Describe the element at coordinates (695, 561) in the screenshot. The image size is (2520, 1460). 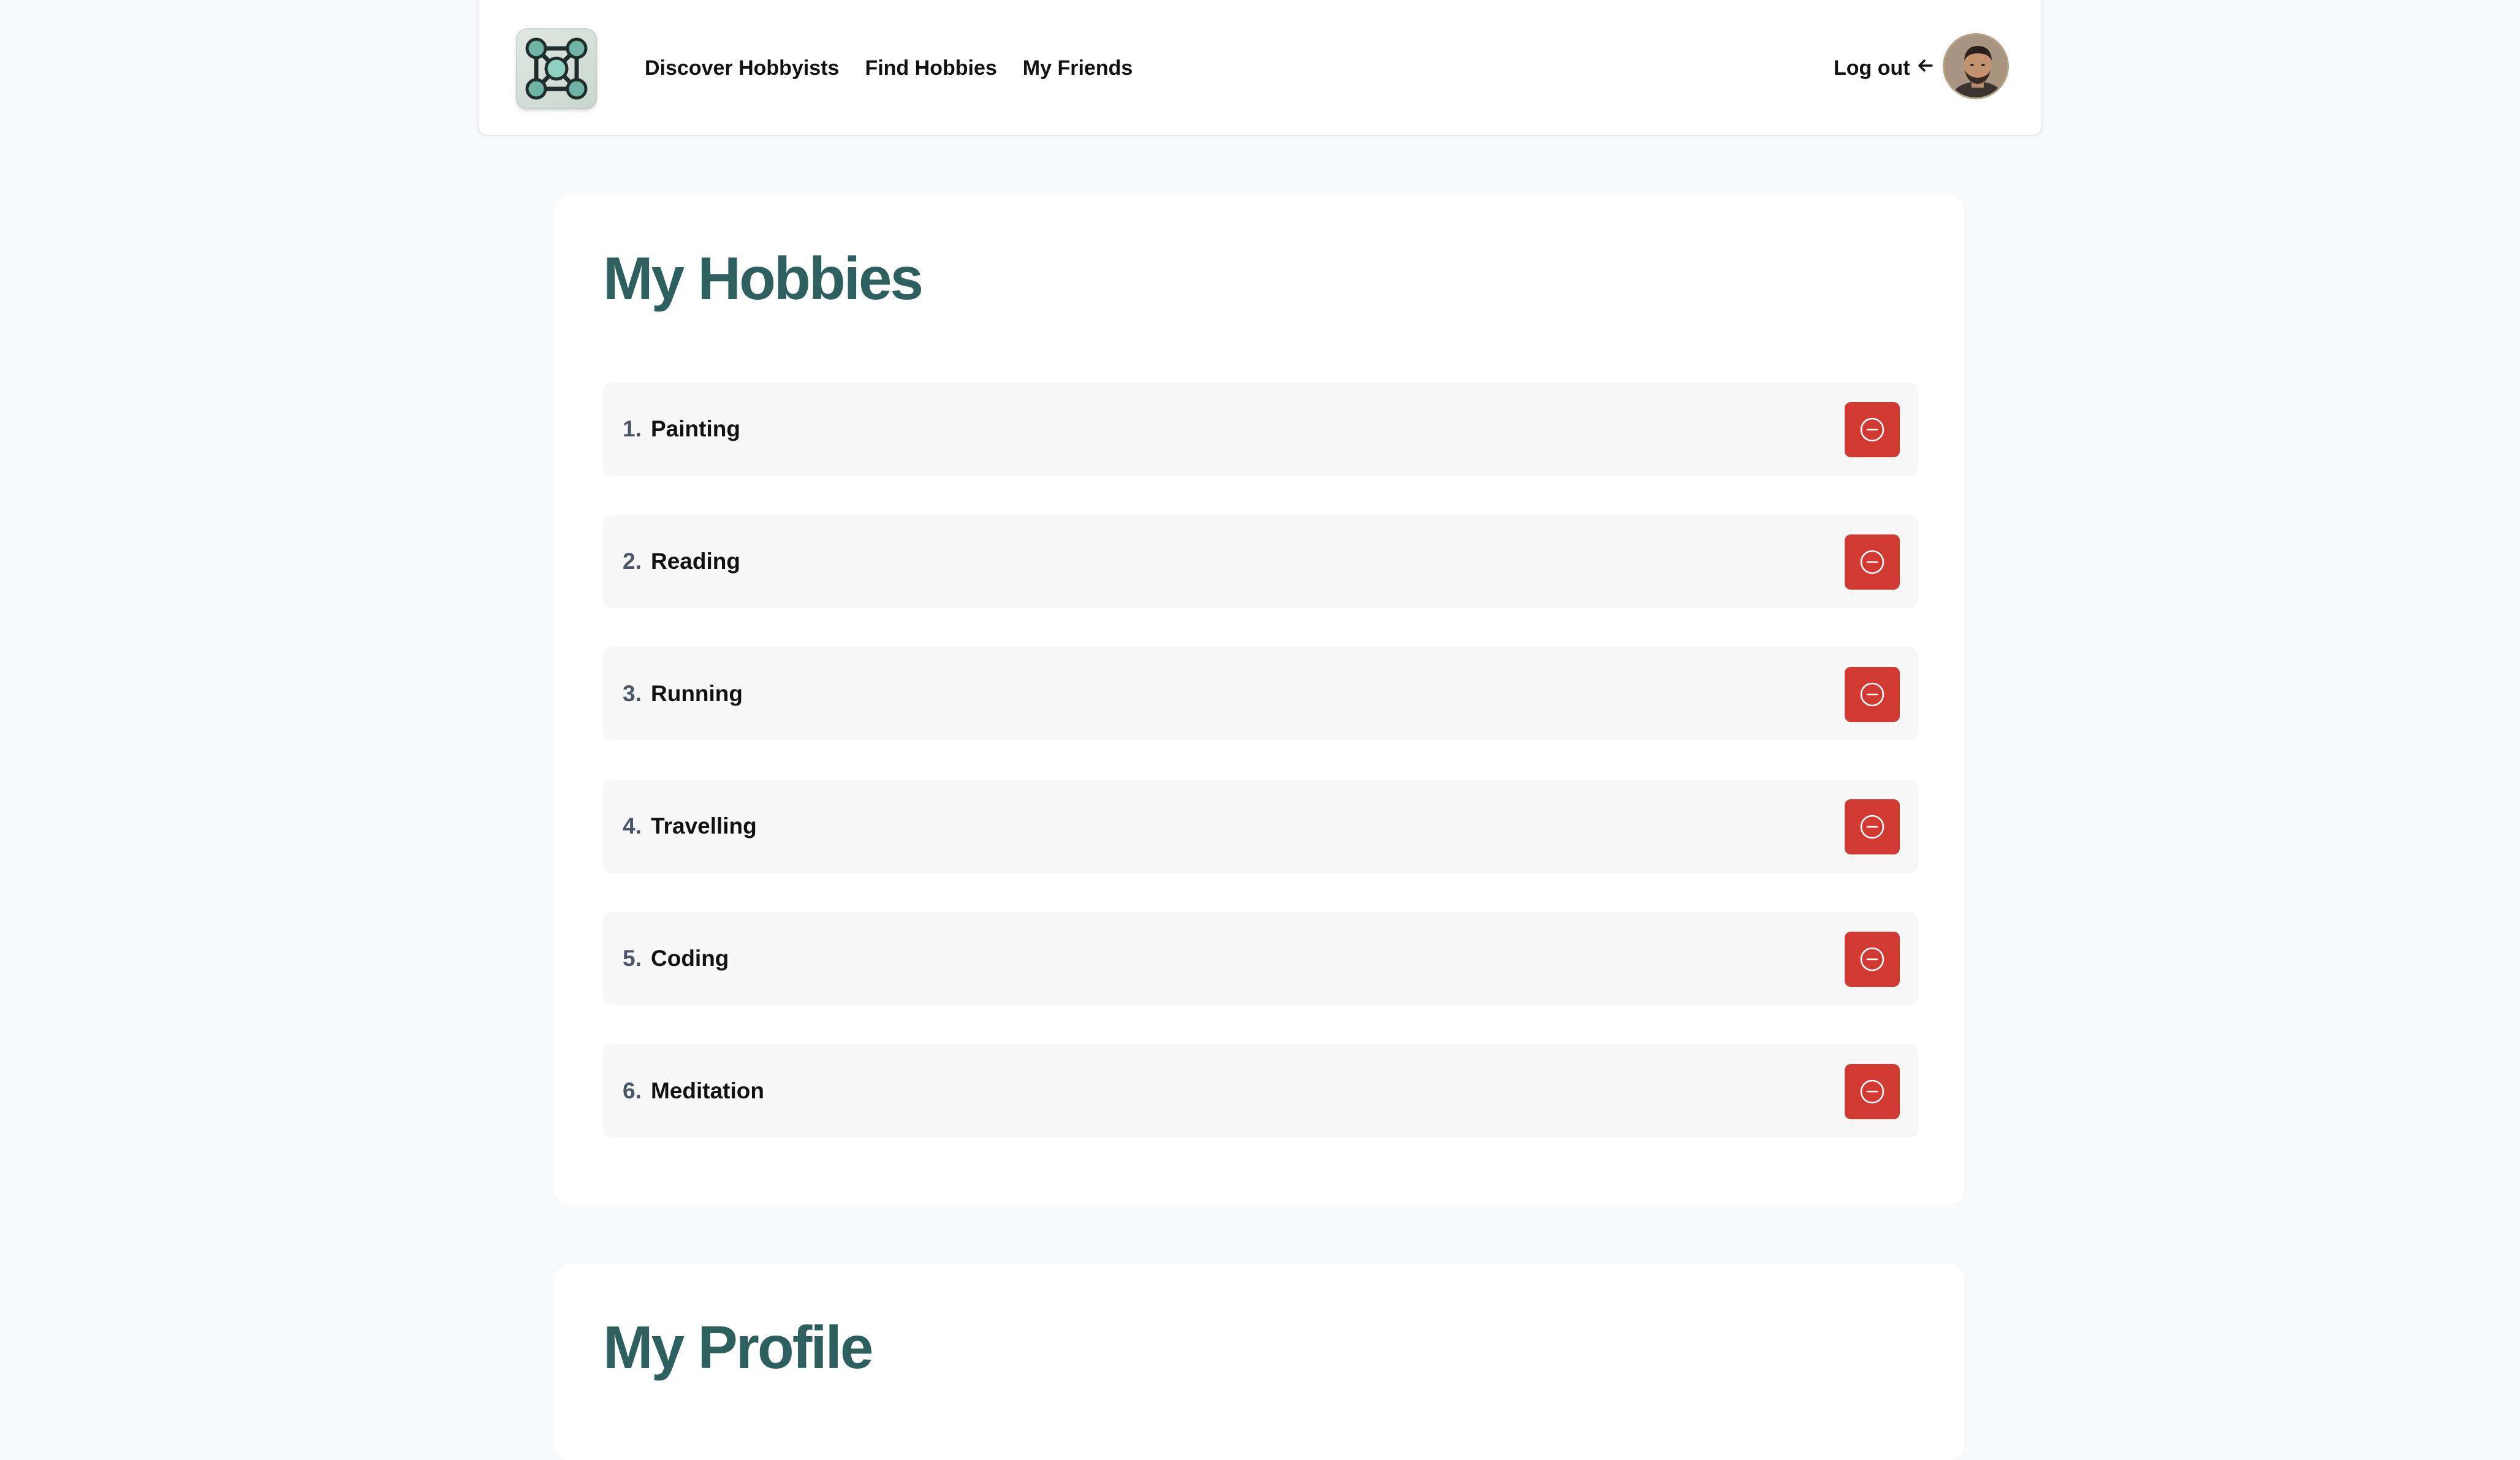
I see `hobby-name: Reading` at that location.